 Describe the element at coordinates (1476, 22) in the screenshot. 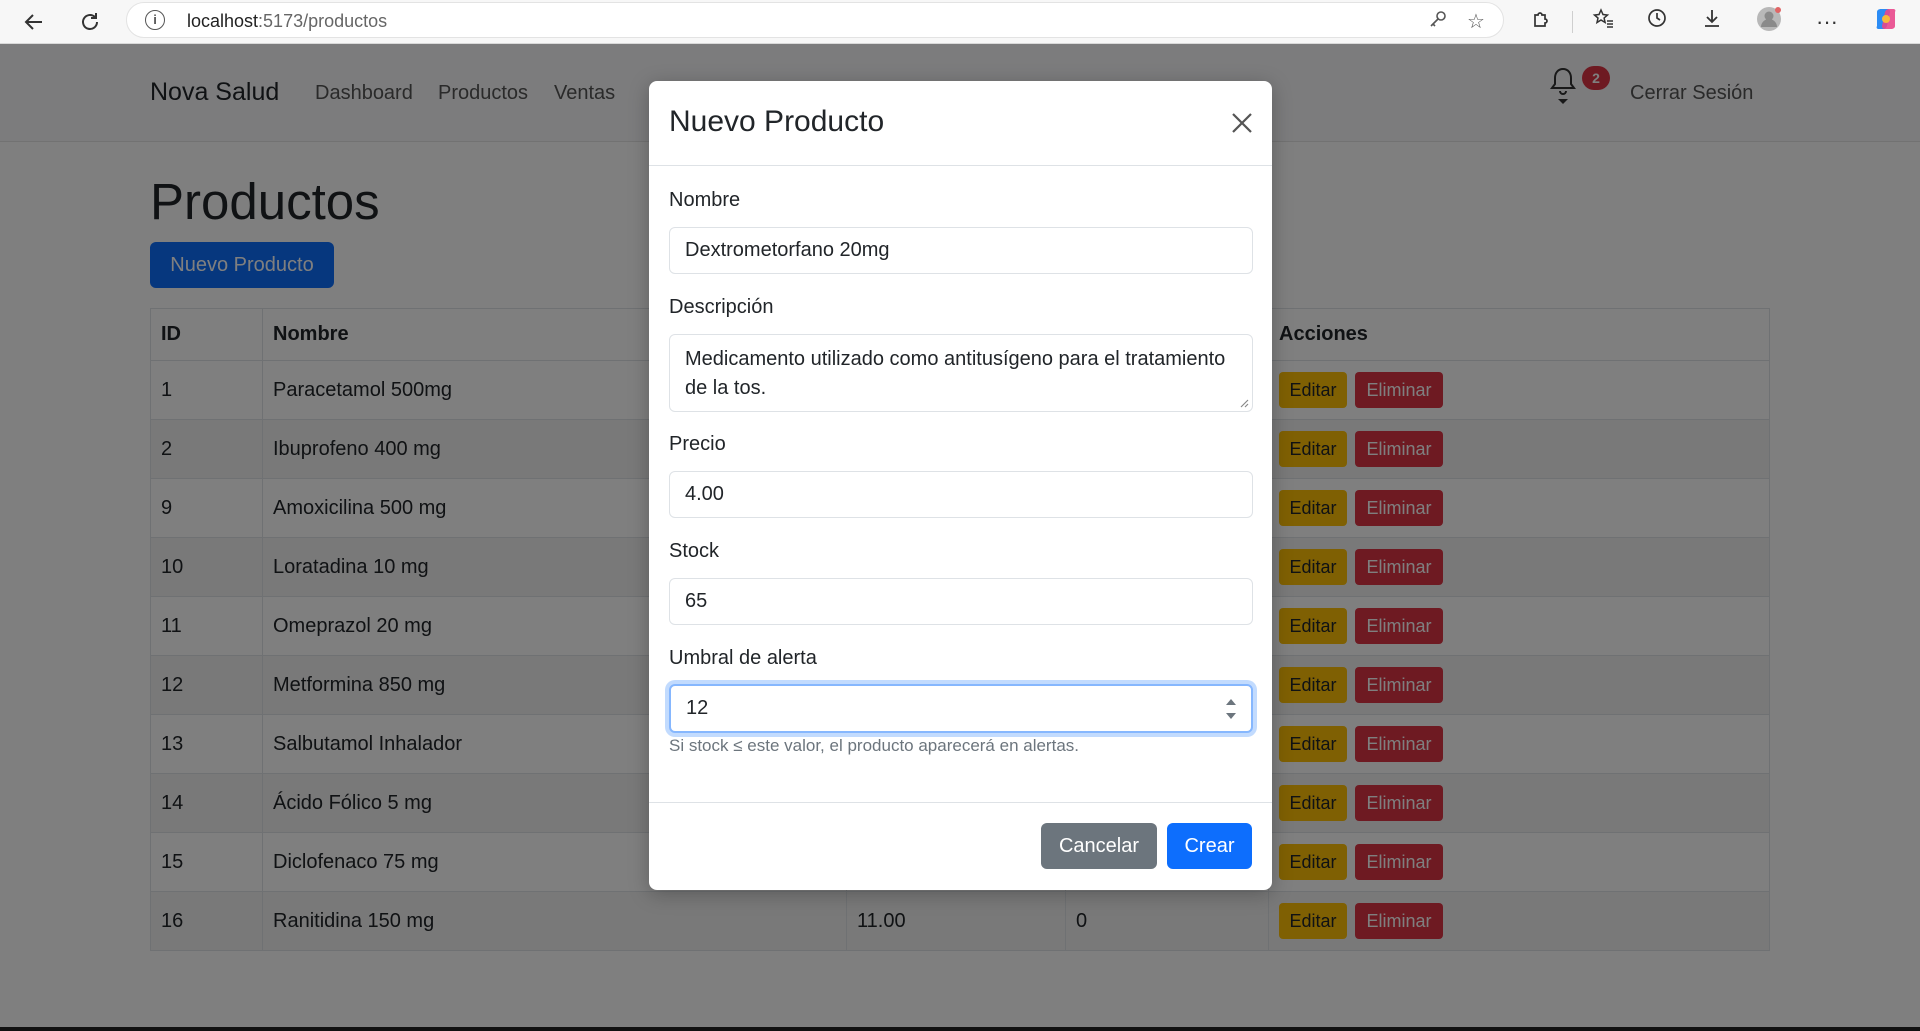

I see `star-icon: ☆` at that location.